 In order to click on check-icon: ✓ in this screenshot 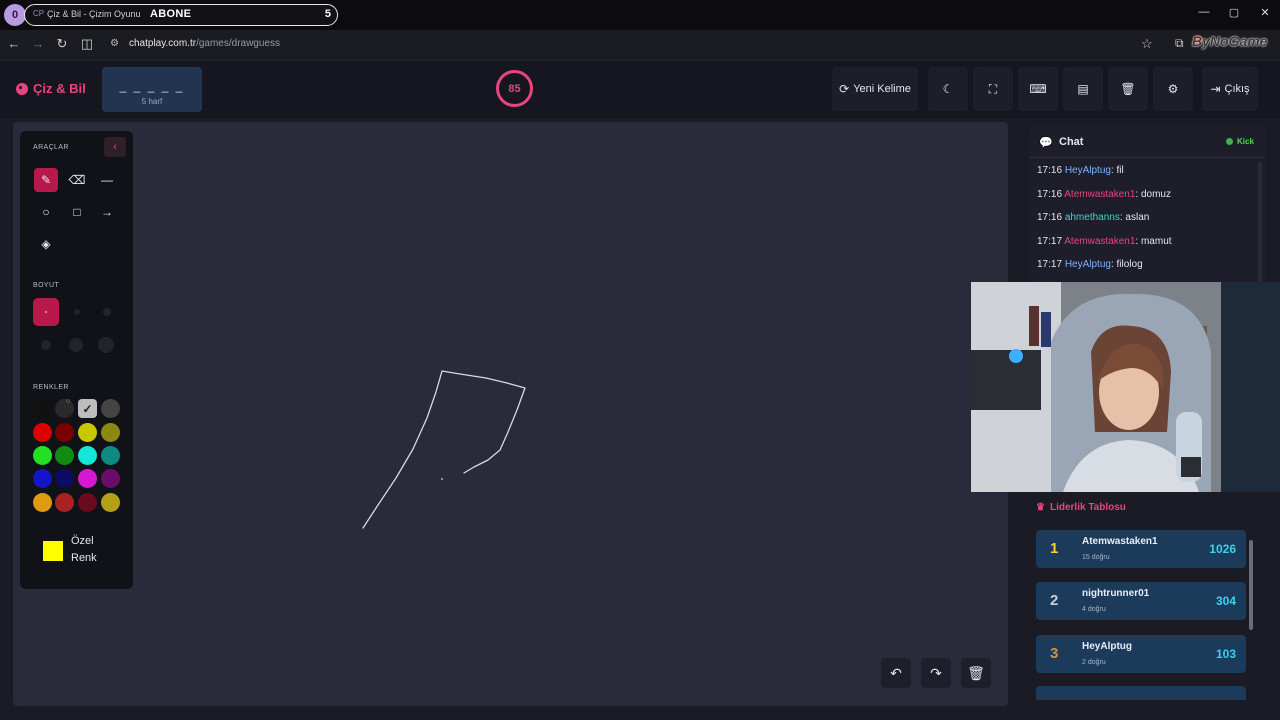, I will do `click(87, 408)`.